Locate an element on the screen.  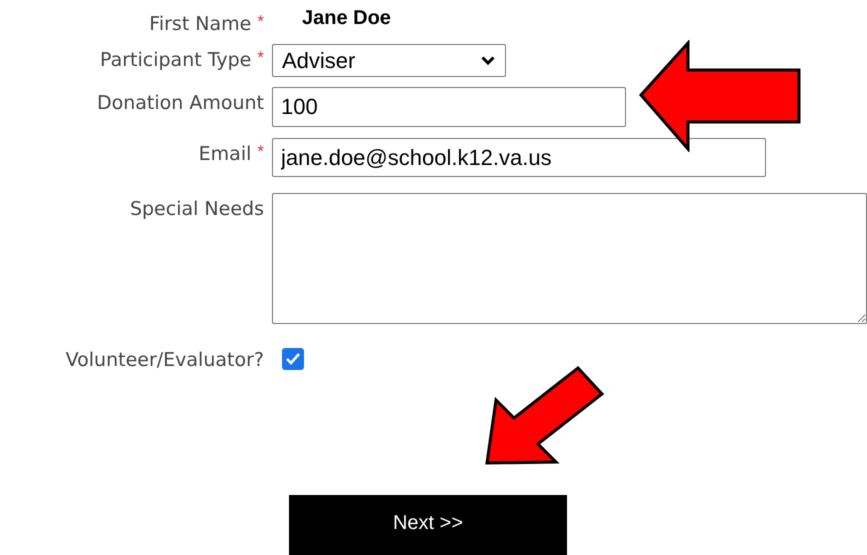
field-label: Participant Type is located at coordinates (176, 60).